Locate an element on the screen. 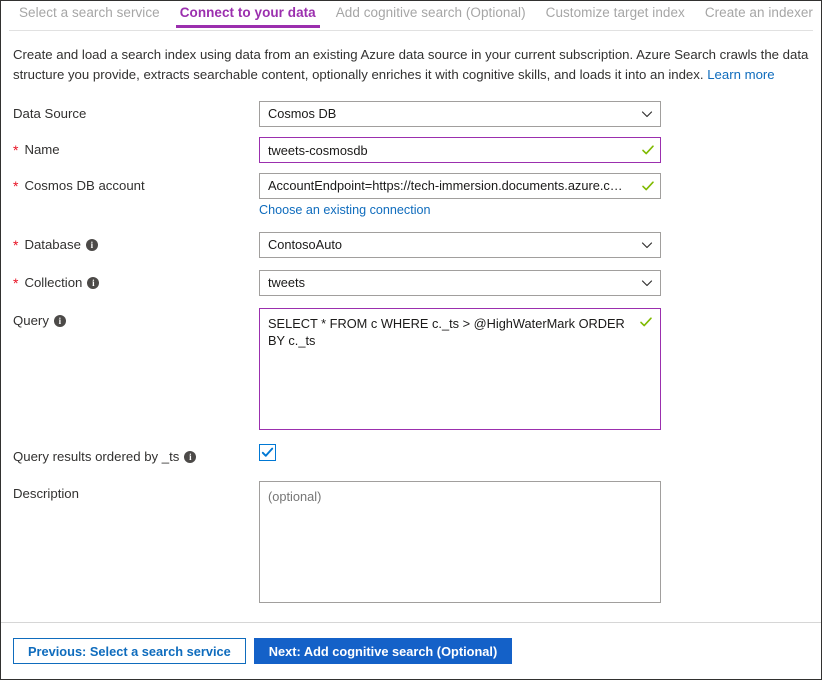 This screenshot has height=680, width=822. collection-value: tweets is located at coordinates (286, 282).